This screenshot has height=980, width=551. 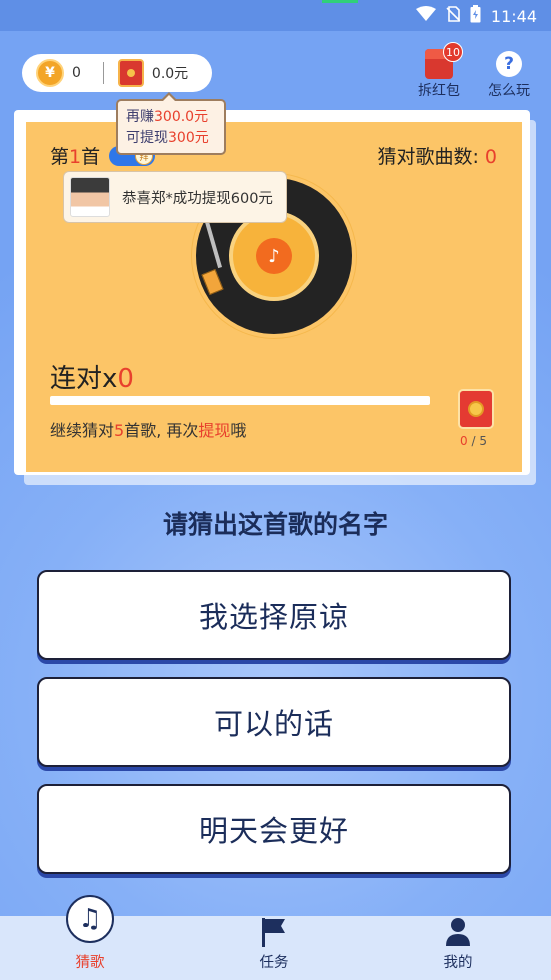 What do you see at coordinates (91, 157) in the screenshot?
I see `song-suffix: 首` at bounding box center [91, 157].